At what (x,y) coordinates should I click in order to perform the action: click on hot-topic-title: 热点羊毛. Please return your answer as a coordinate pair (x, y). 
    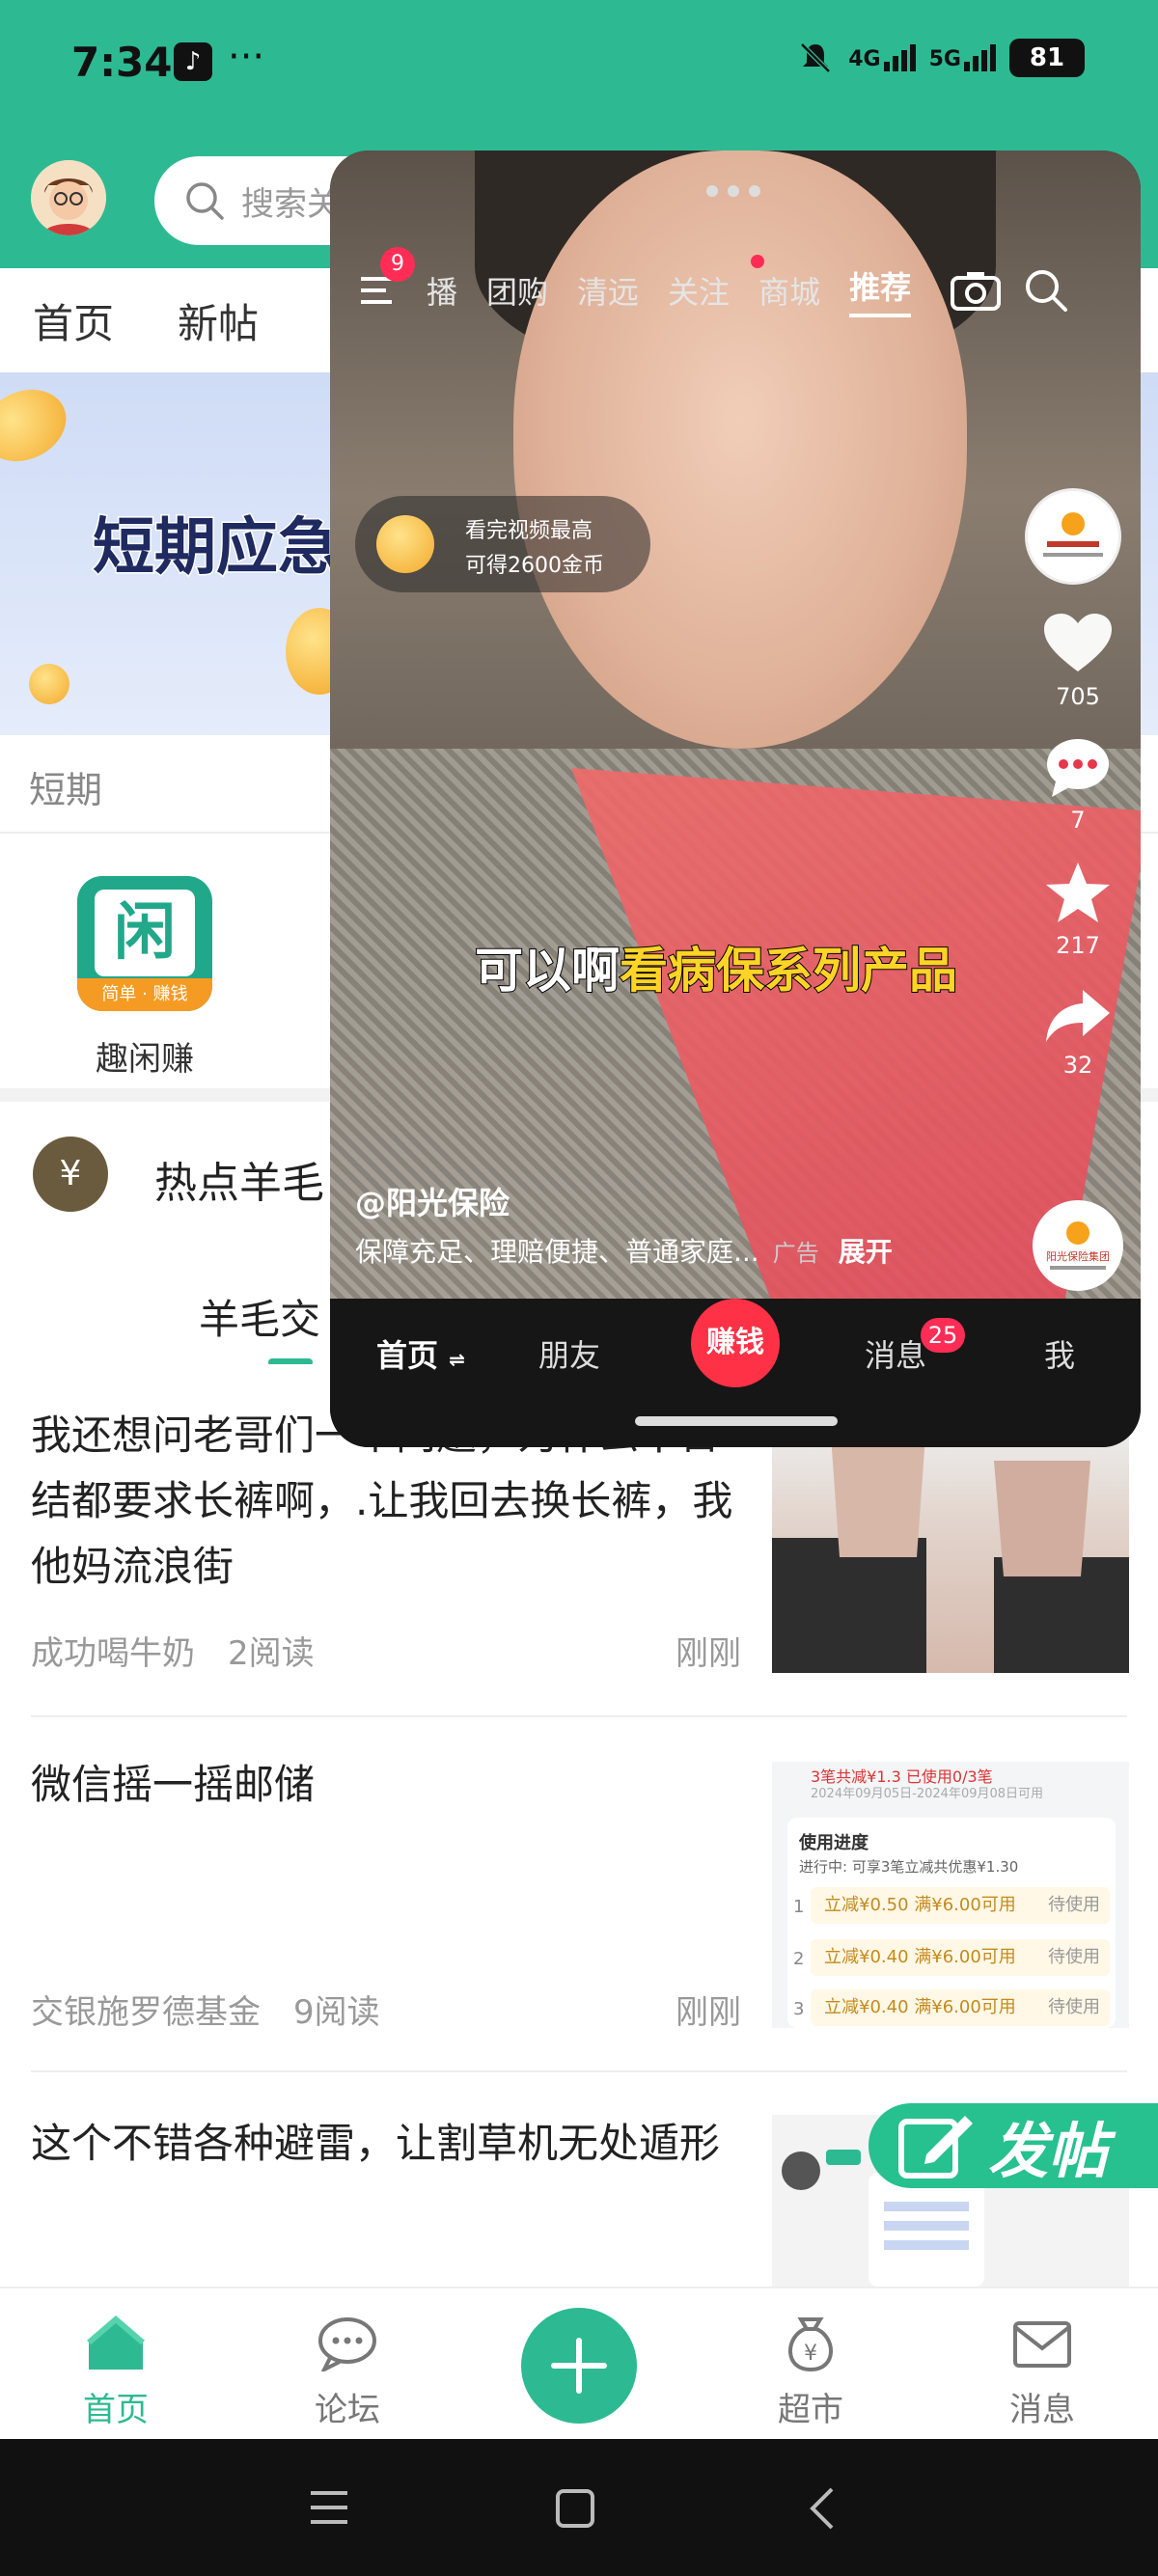
    Looking at the image, I should click on (239, 1183).